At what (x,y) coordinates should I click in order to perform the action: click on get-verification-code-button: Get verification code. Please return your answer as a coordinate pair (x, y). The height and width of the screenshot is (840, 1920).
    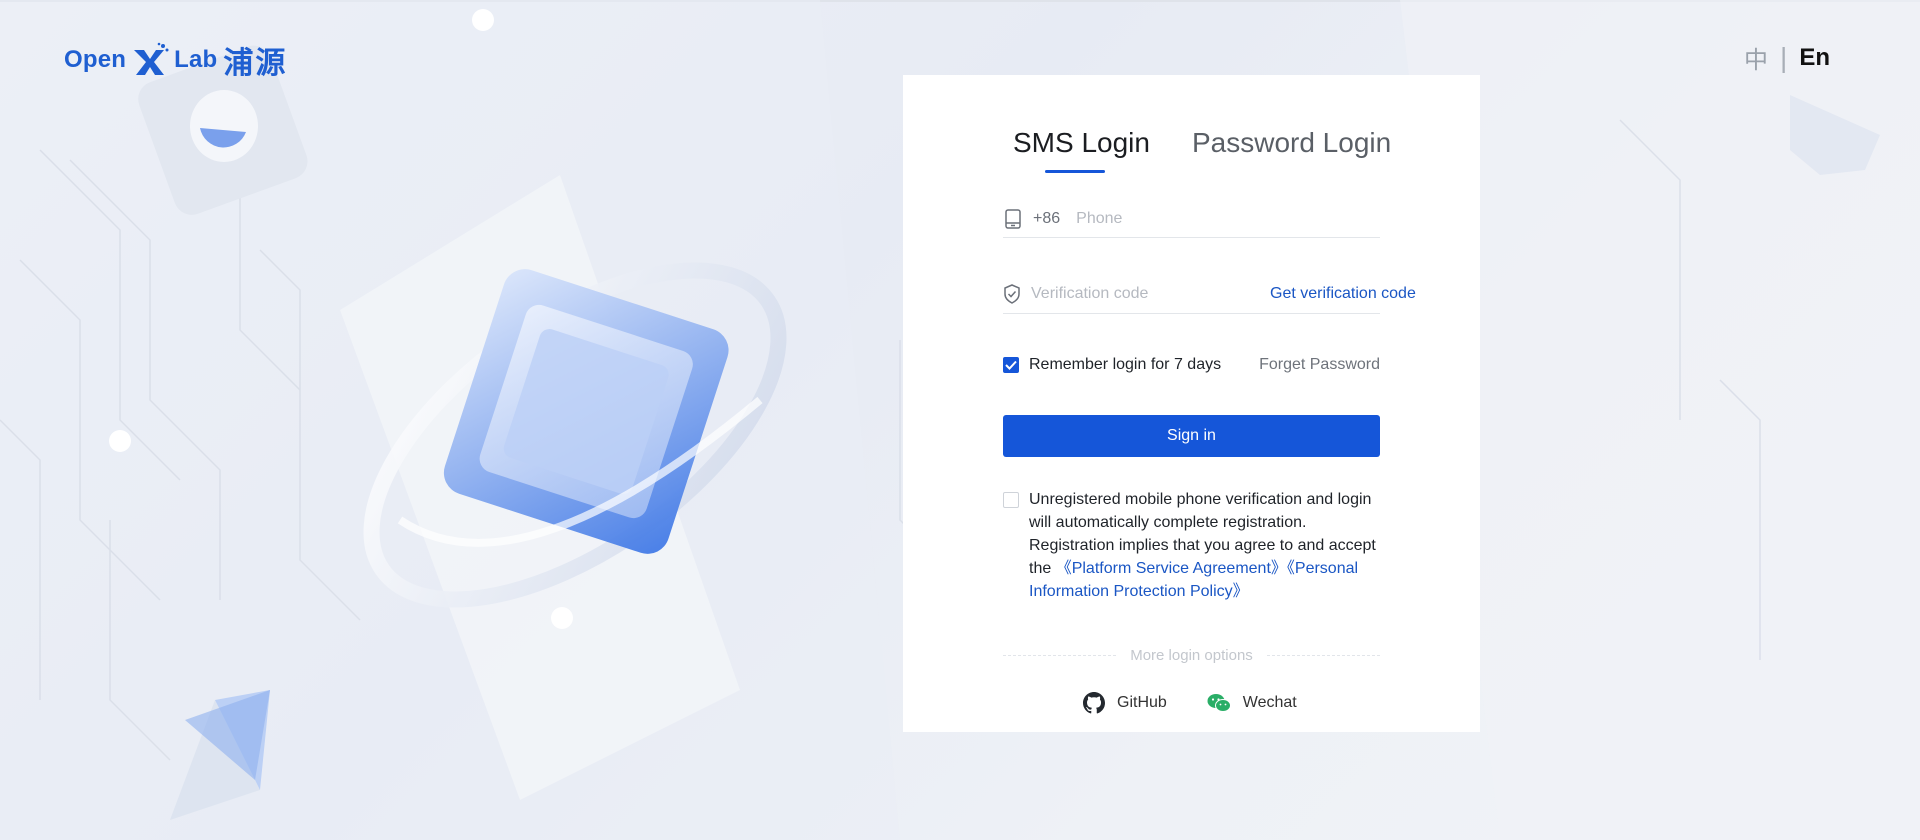
    Looking at the image, I should click on (1343, 294).